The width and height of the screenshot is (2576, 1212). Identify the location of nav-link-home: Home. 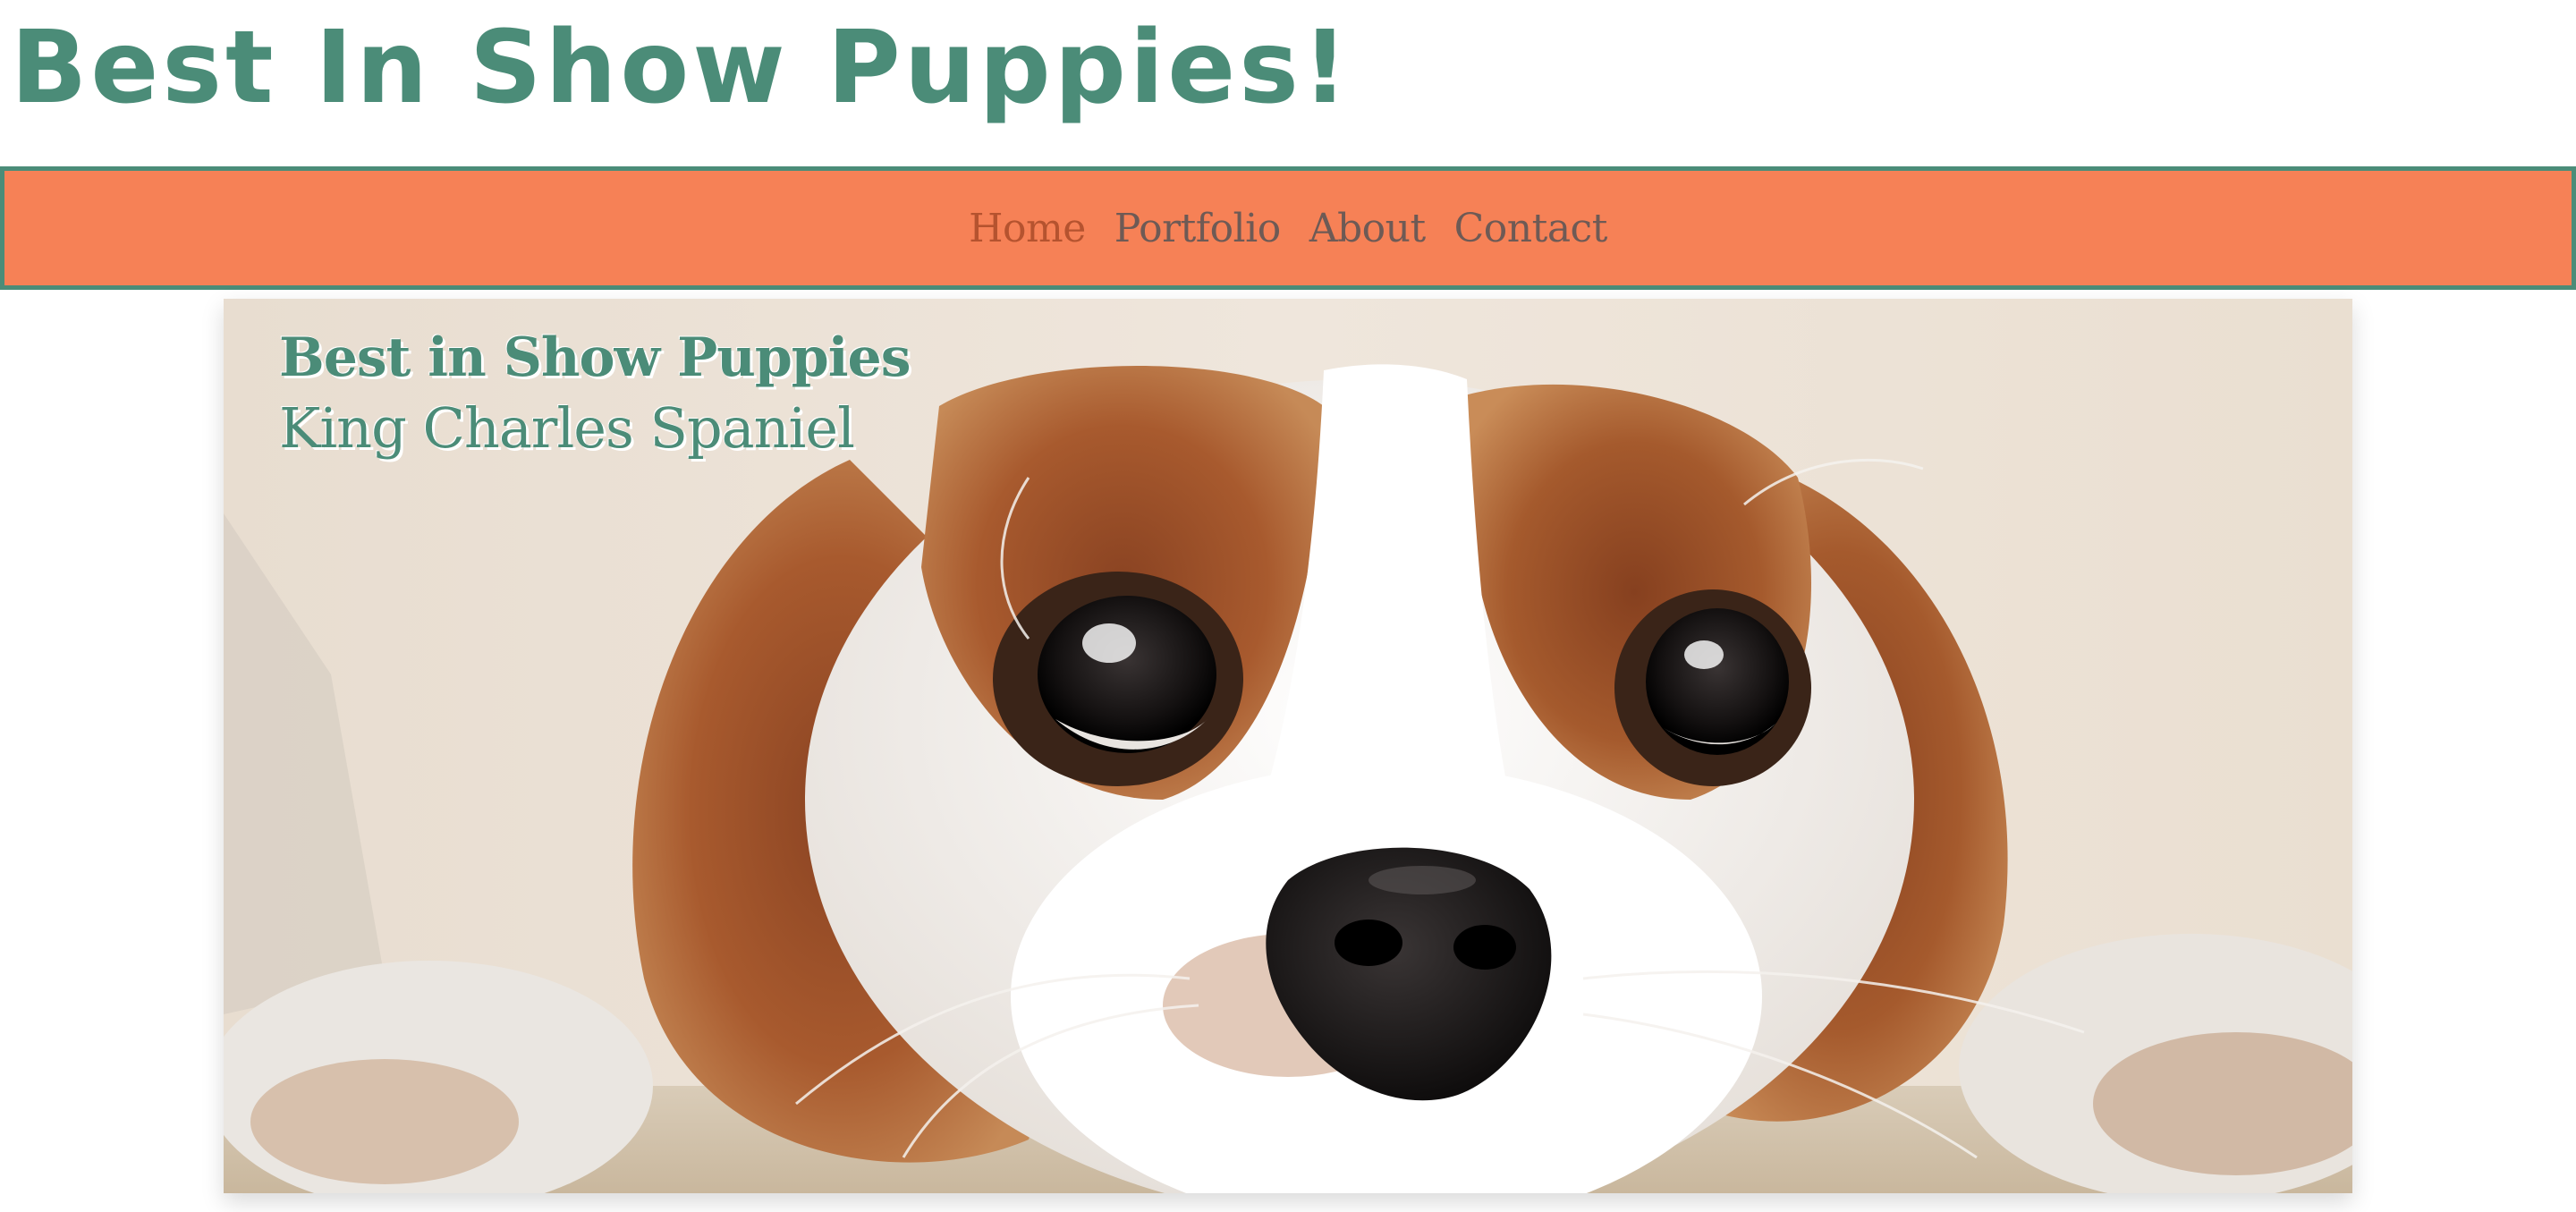
(1027, 228).